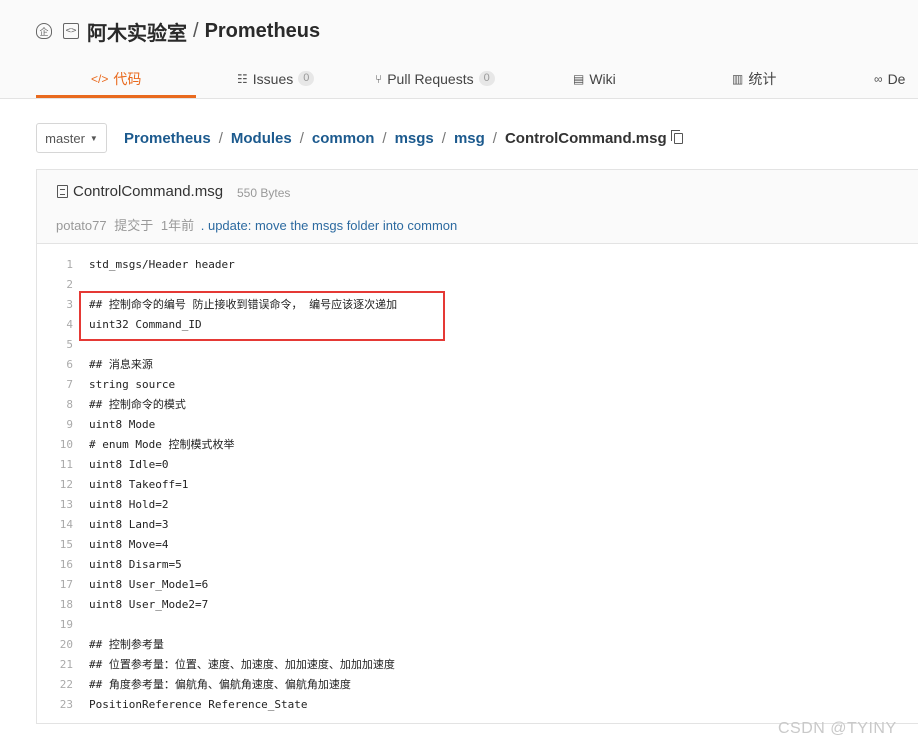 This screenshot has height=749, width=918. I want to click on code-line: 21 ## 位置参考量：位置、速度、加速度、加加速度、加加加速度, so click(477, 665).